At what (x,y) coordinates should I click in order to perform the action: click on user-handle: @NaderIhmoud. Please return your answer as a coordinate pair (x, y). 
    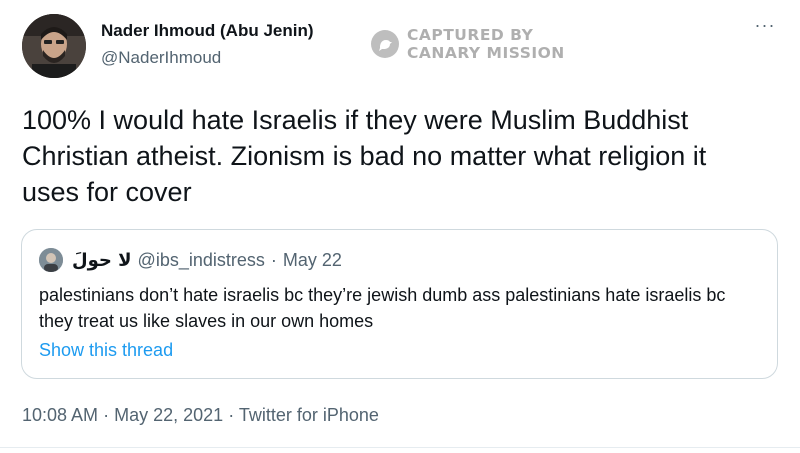
    Looking at the image, I should click on (161, 58).